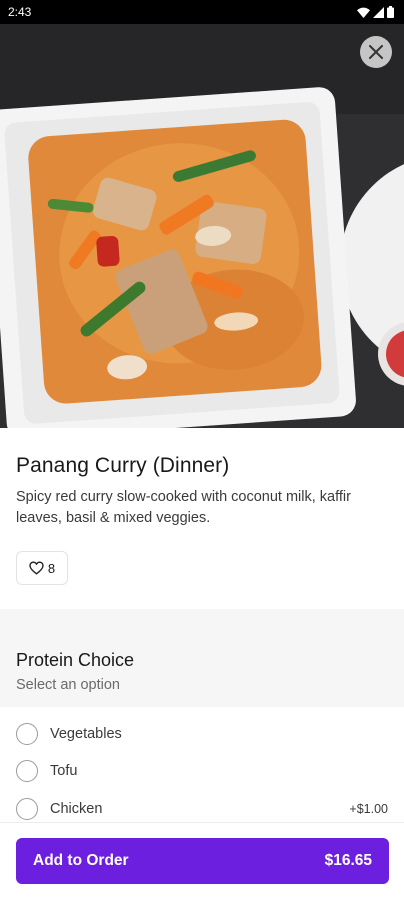 The width and height of the screenshot is (404, 900). I want to click on signal-icon, so click(378, 12).